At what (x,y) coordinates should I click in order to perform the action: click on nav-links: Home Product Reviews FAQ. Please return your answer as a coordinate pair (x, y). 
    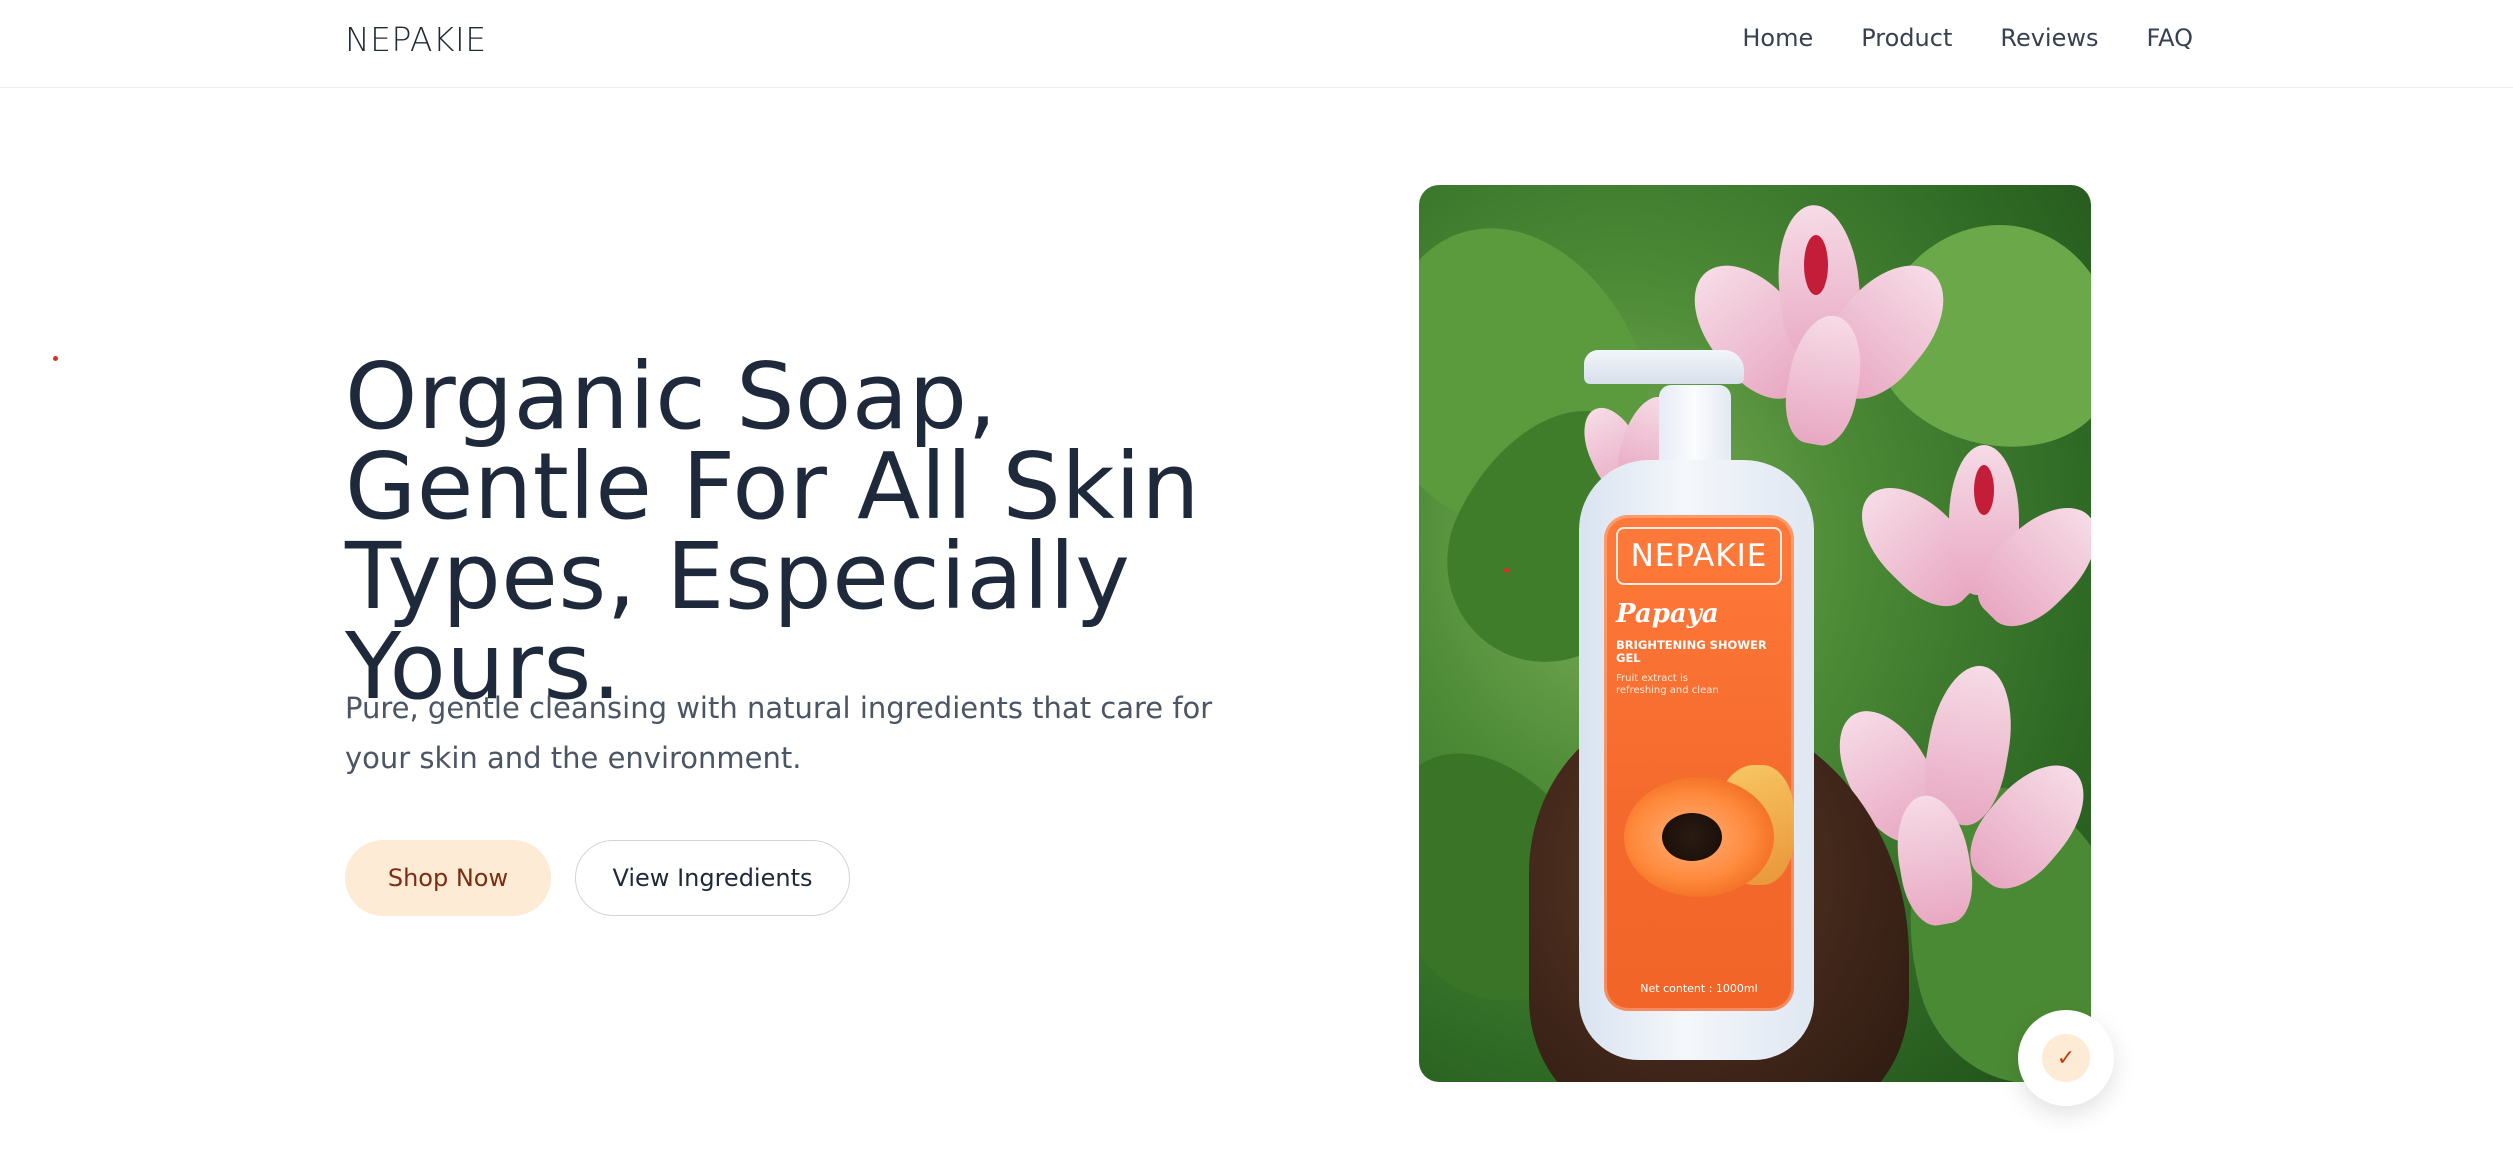
    Looking at the image, I should click on (1943, 38).